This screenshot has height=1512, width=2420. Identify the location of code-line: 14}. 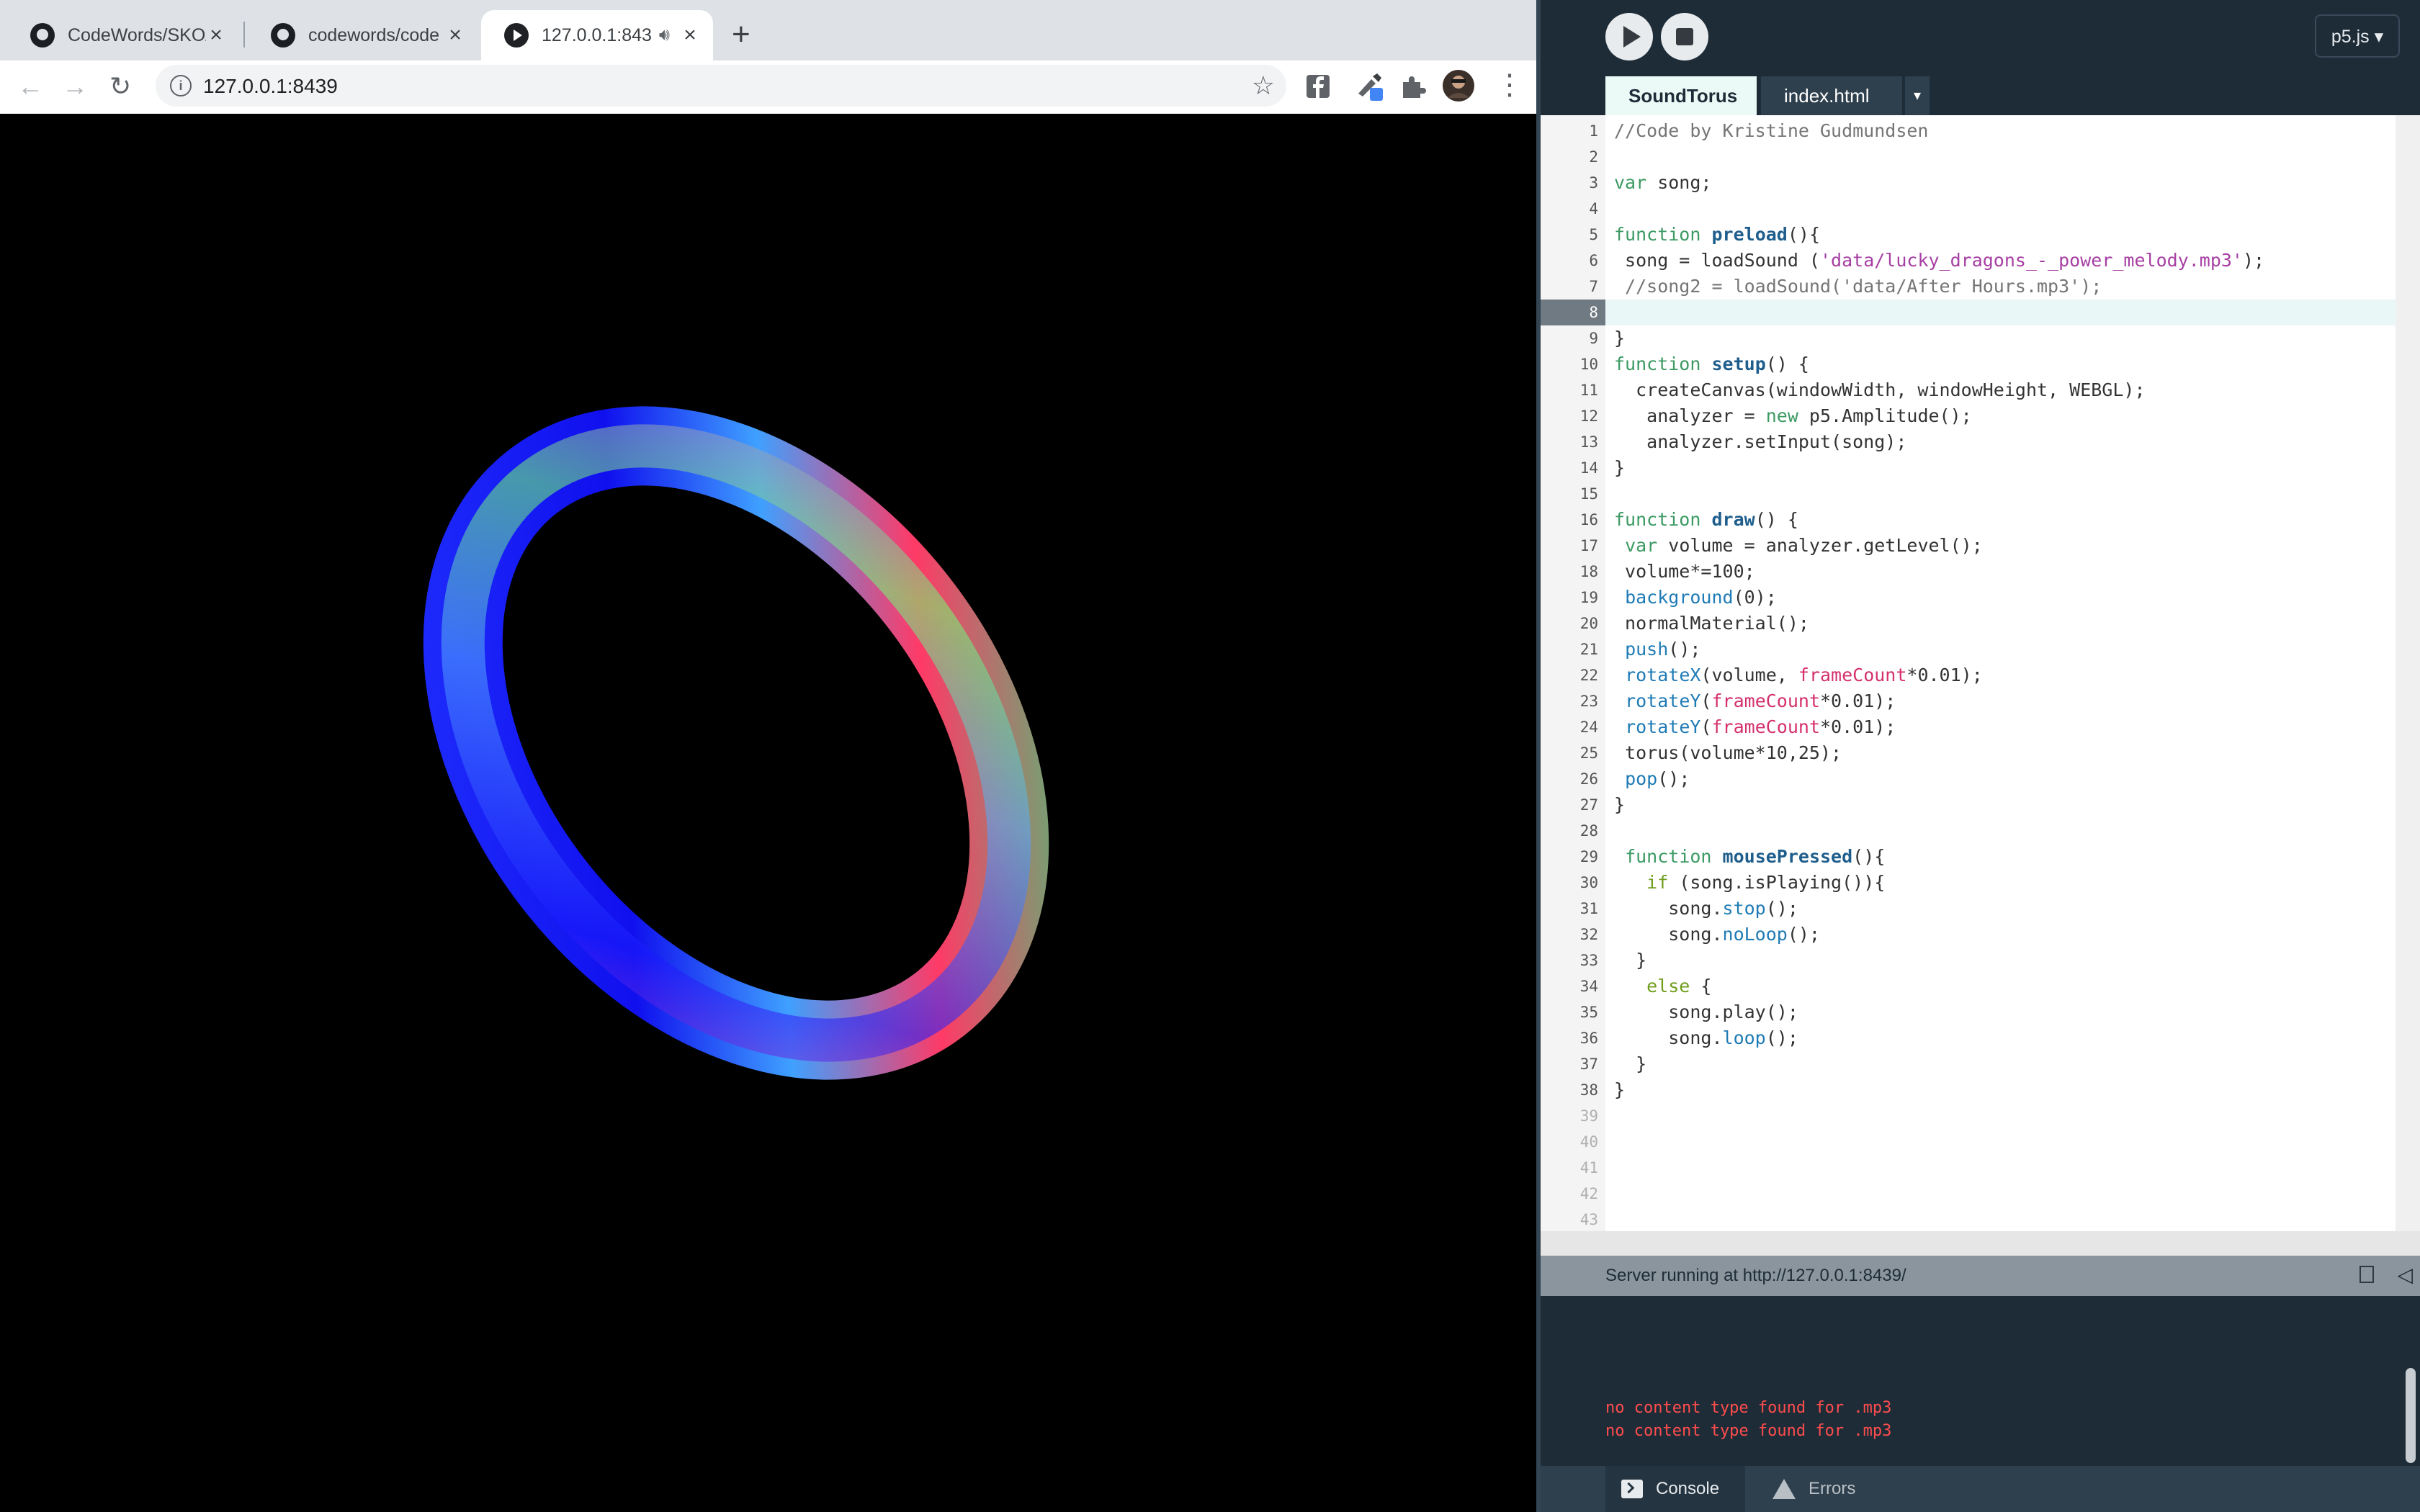
(1968, 468).